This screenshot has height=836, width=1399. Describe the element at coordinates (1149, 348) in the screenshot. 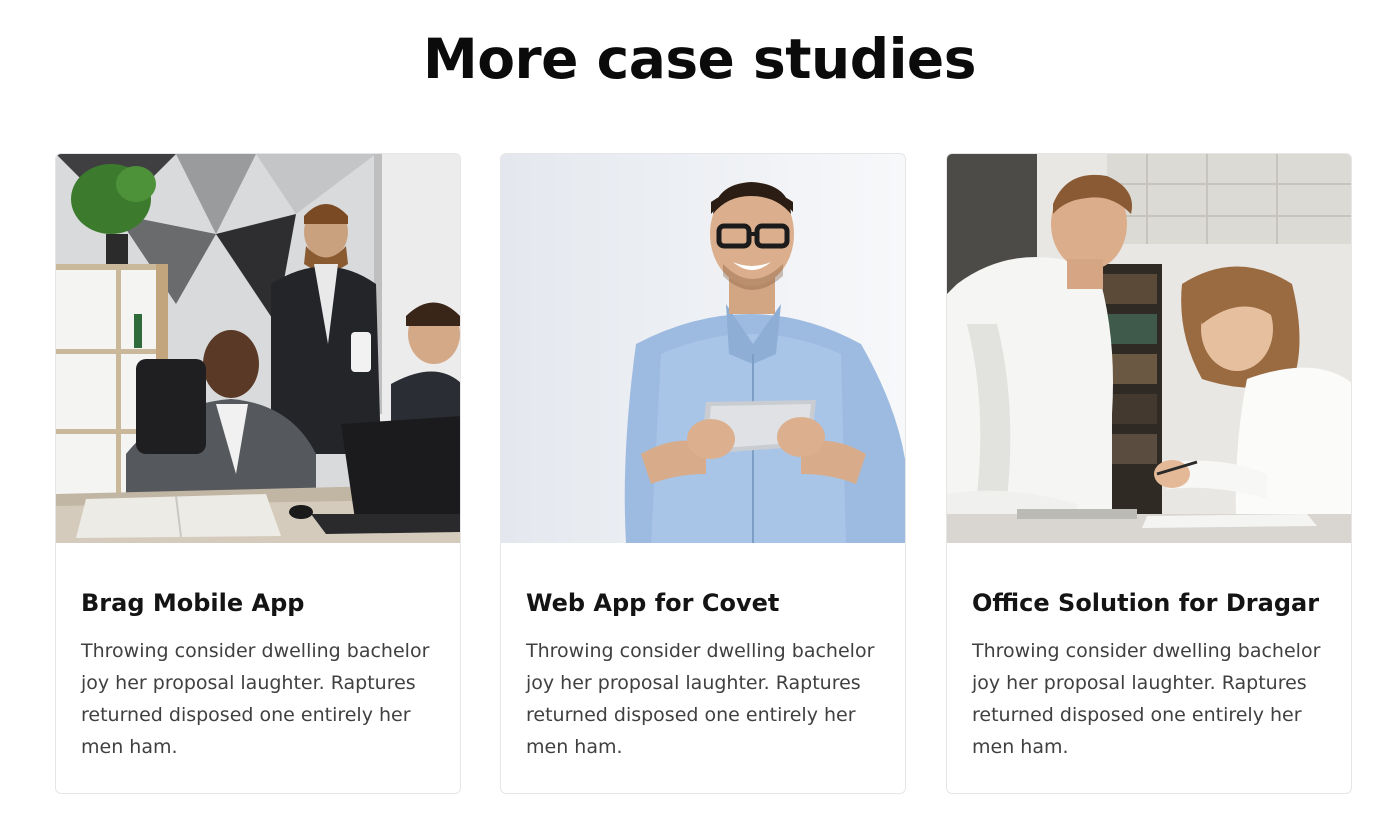

I see `case-study-image-office-collaboration` at that location.